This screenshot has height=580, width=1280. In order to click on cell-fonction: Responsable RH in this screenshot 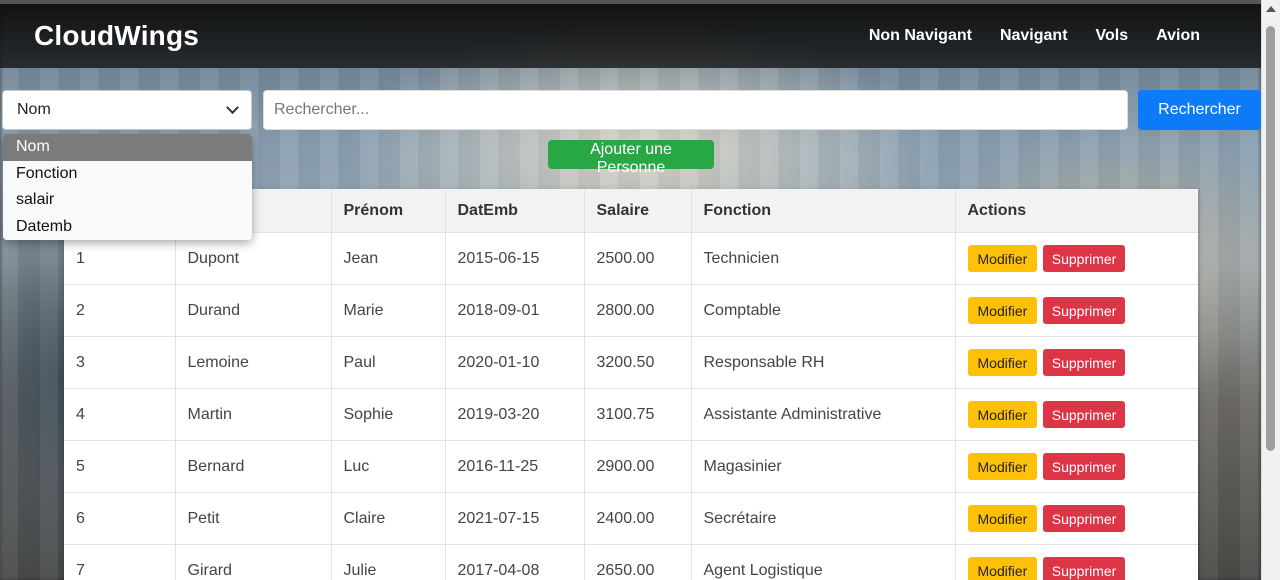, I will do `click(823, 362)`.